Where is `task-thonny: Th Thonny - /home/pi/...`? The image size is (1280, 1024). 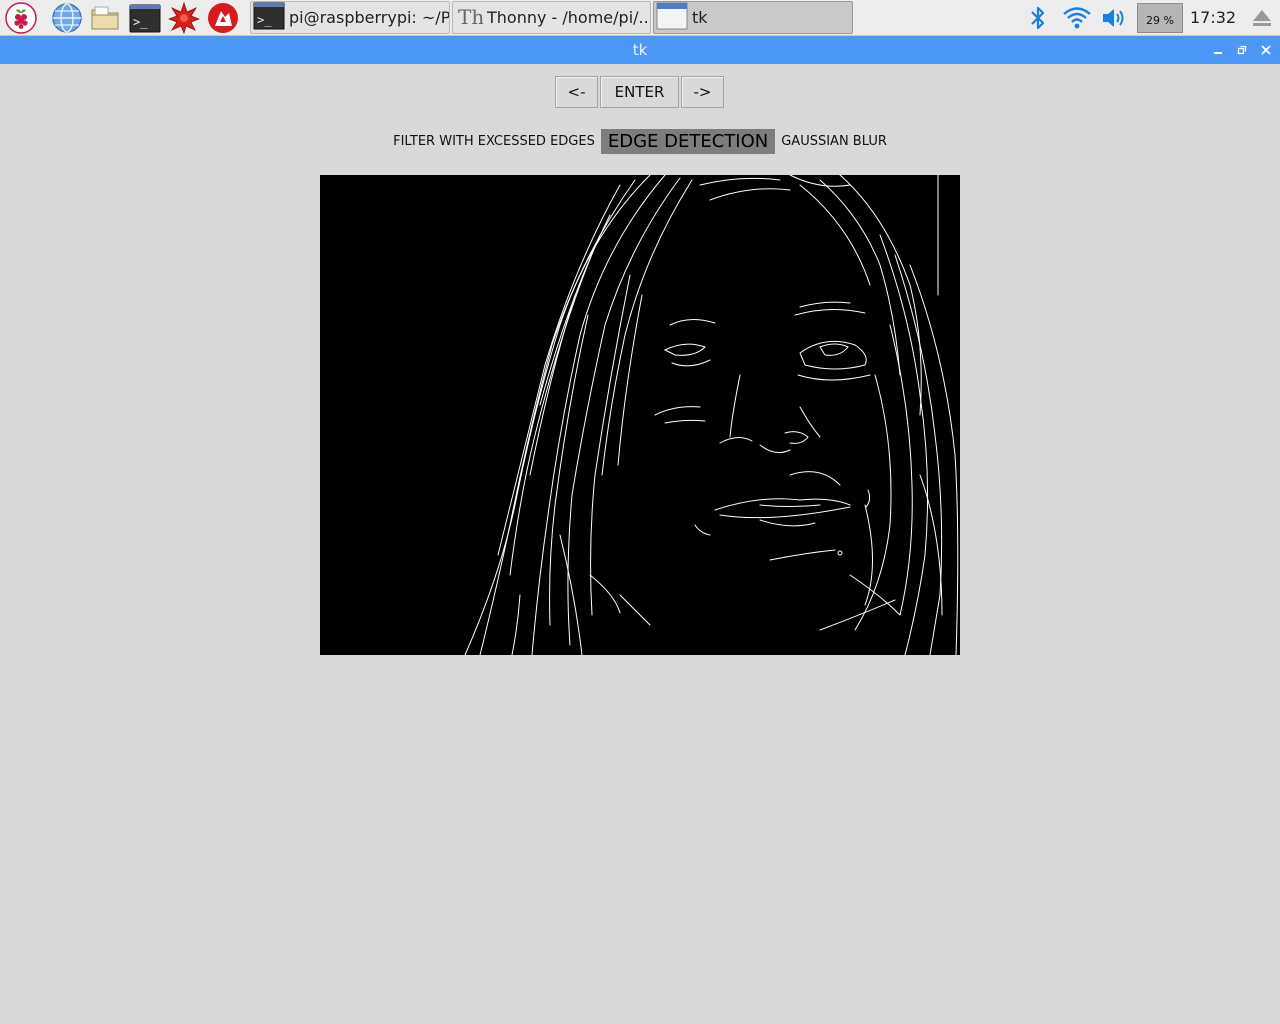 task-thonny: Th Thonny - /home/pi/... is located at coordinates (551, 17).